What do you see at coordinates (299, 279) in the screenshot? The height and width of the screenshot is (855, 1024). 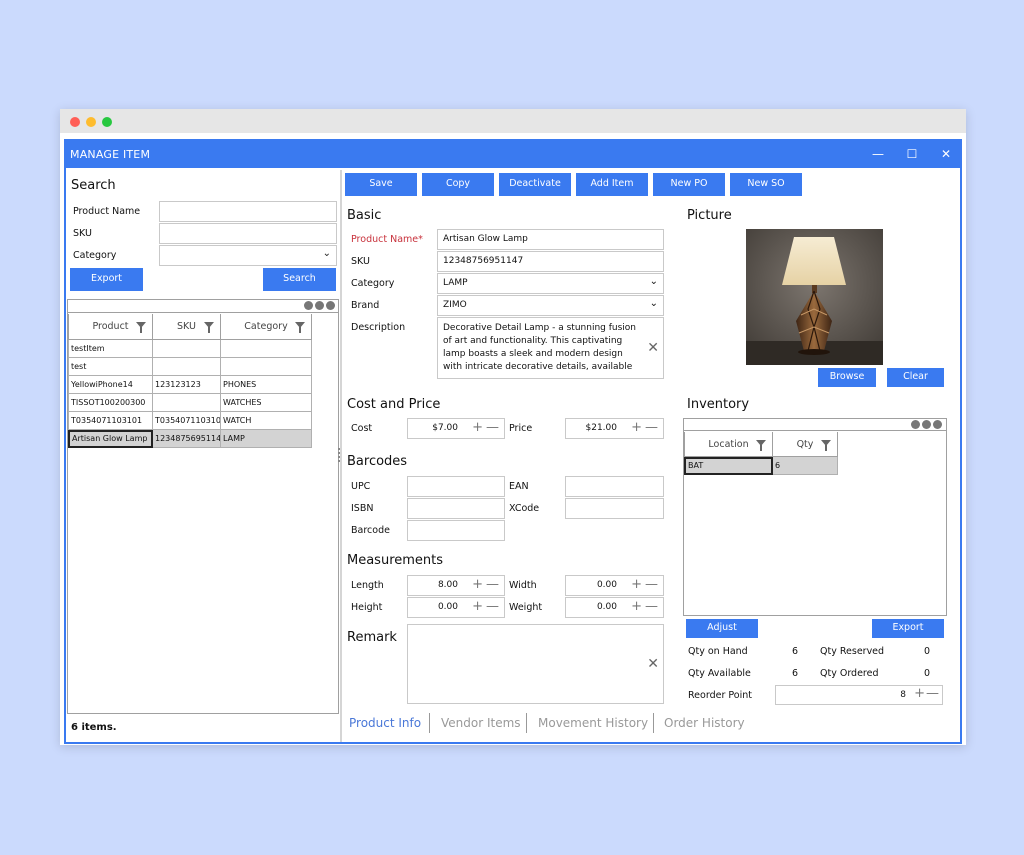 I see `search-button: Search` at bounding box center [299, 279].